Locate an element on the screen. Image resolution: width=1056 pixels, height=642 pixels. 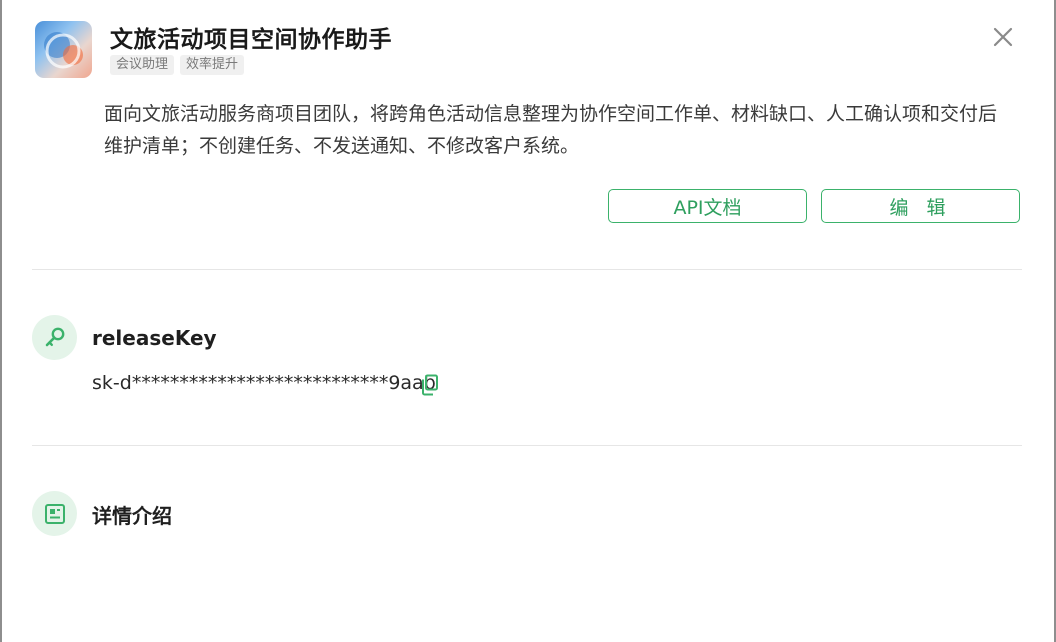
details-label: 详情介绍 is located at coordinates (132, 516).